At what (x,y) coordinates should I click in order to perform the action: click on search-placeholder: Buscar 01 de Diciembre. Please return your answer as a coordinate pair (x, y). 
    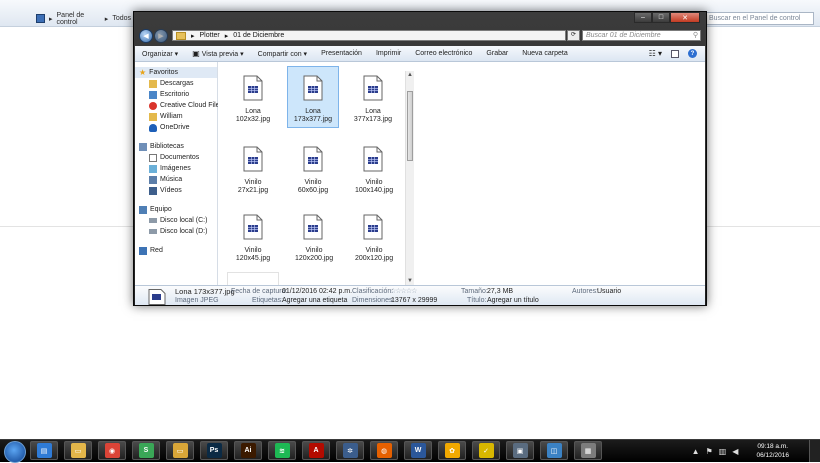
    Looking at the image, I should click on (623, 35).